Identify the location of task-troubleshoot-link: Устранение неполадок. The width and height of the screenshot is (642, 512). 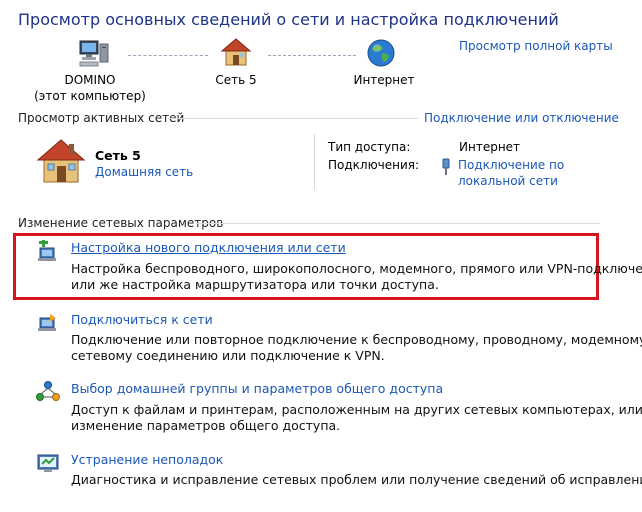
(147, 459).